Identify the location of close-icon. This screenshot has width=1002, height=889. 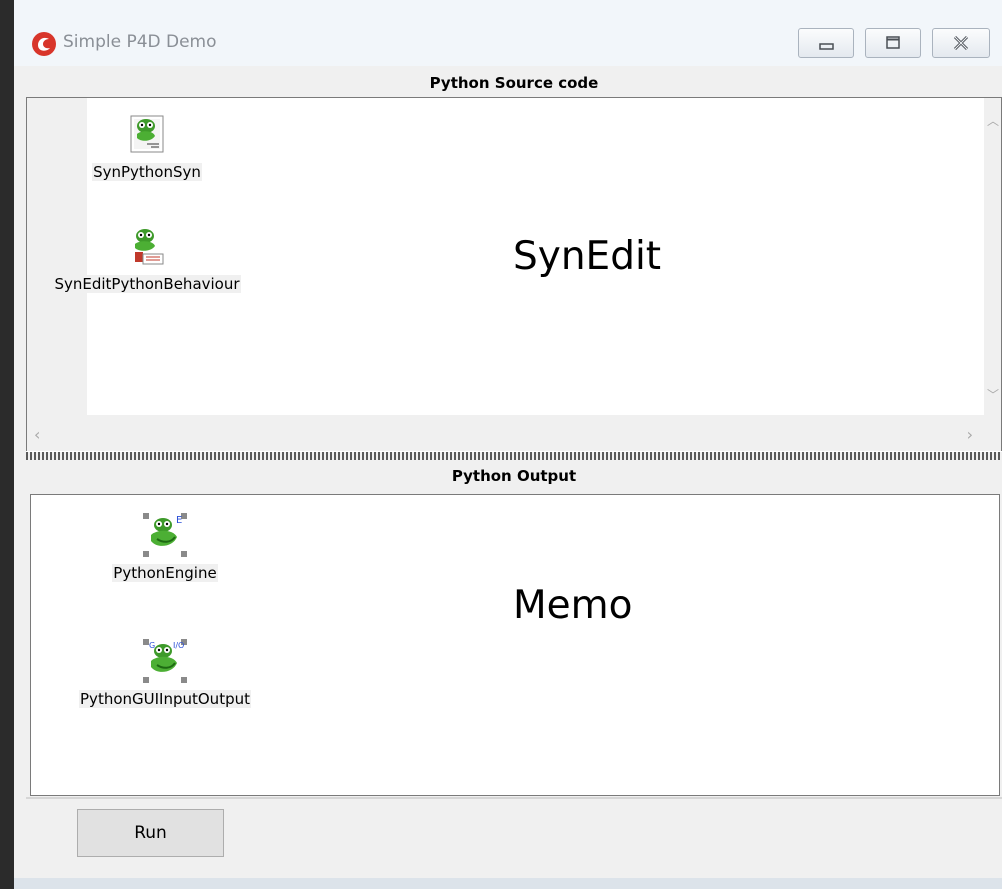
(961, 43).